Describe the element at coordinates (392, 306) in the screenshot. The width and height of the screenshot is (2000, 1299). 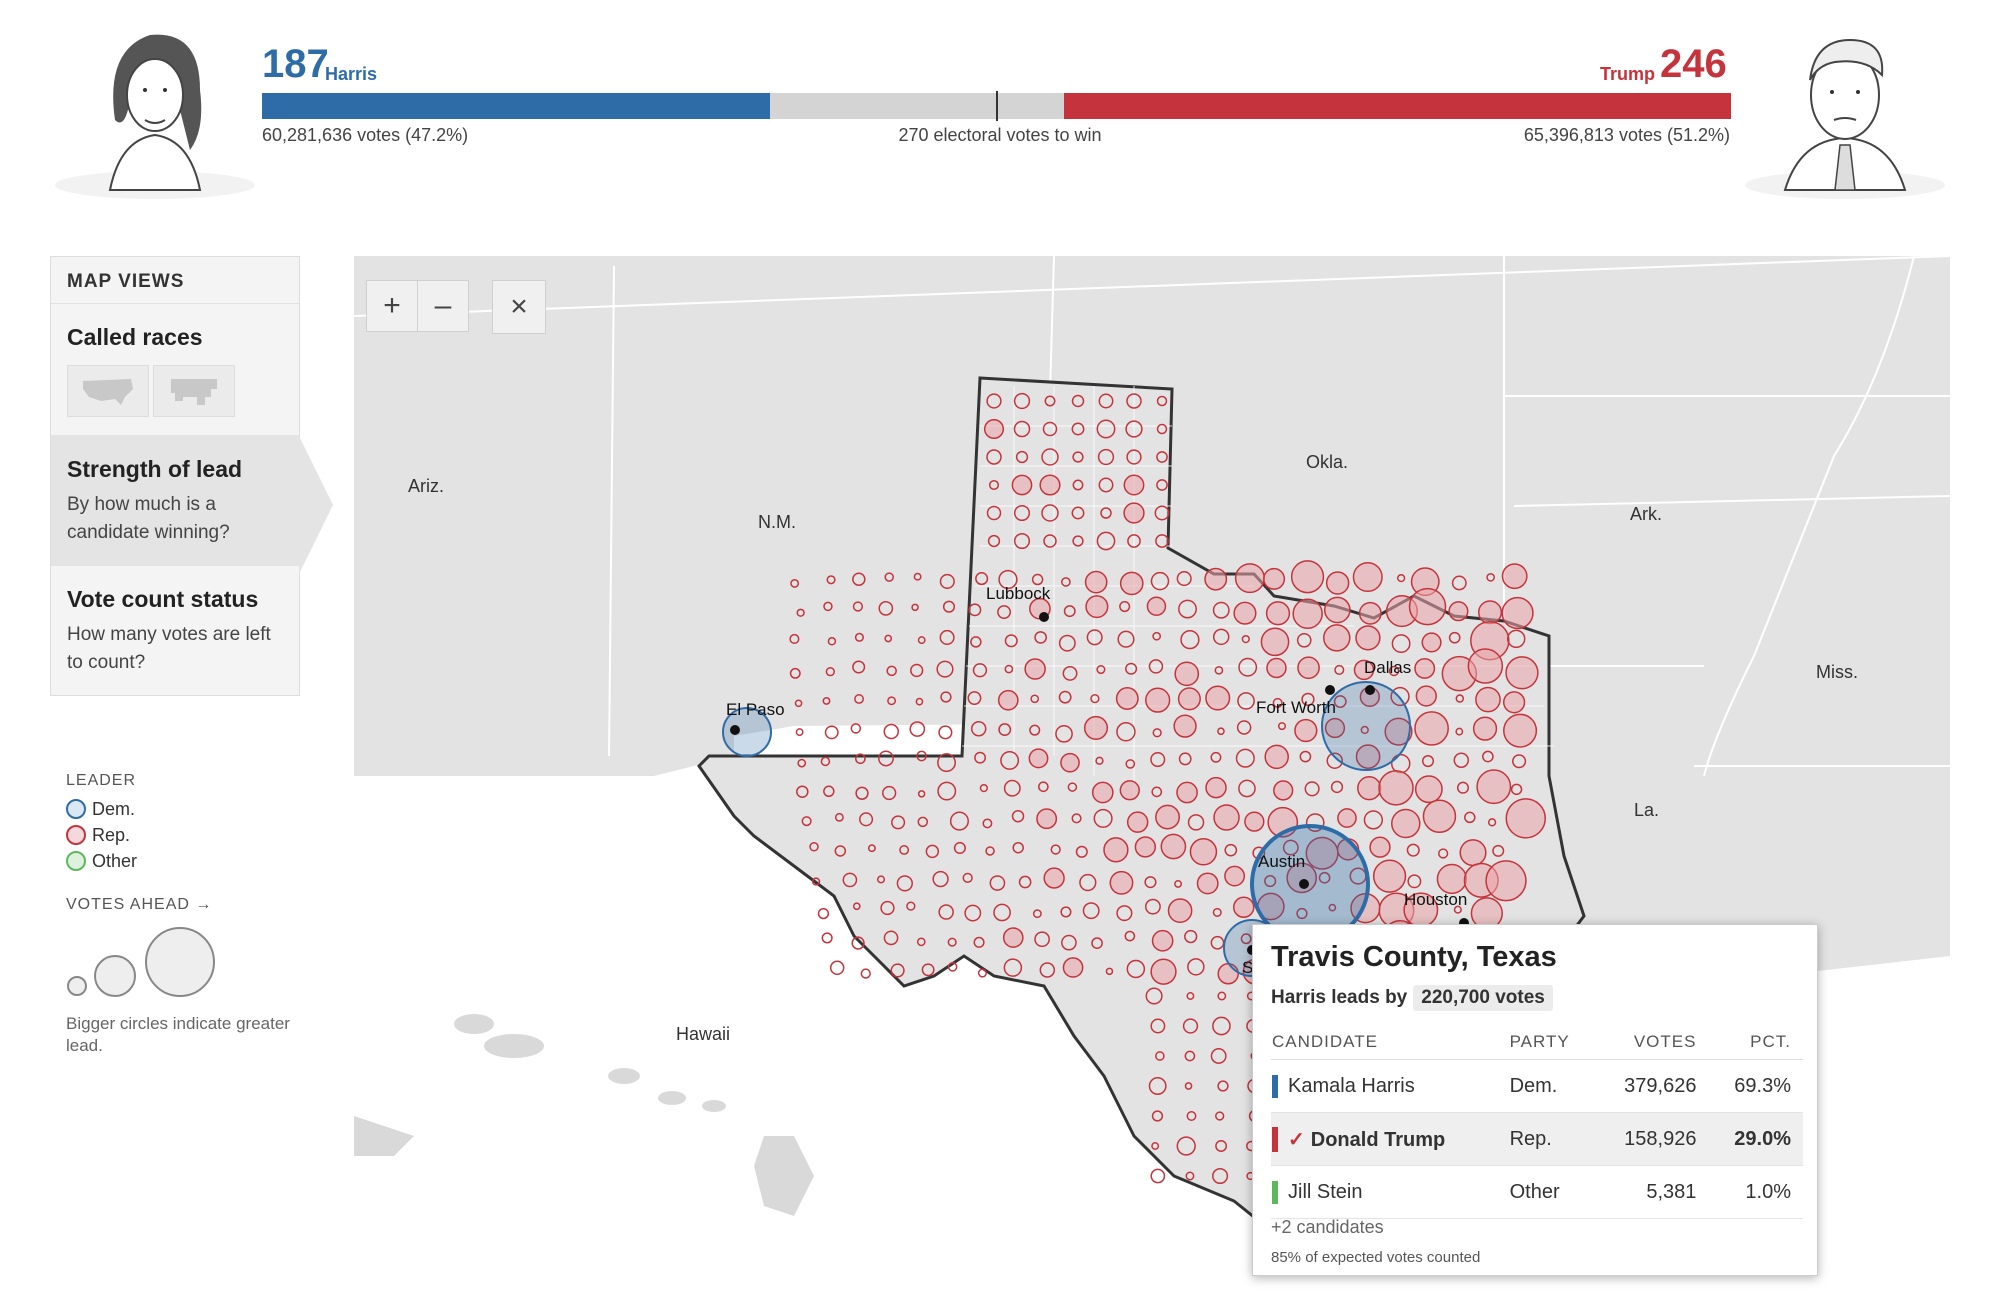
I see `zoom-in-button: +` at that location.